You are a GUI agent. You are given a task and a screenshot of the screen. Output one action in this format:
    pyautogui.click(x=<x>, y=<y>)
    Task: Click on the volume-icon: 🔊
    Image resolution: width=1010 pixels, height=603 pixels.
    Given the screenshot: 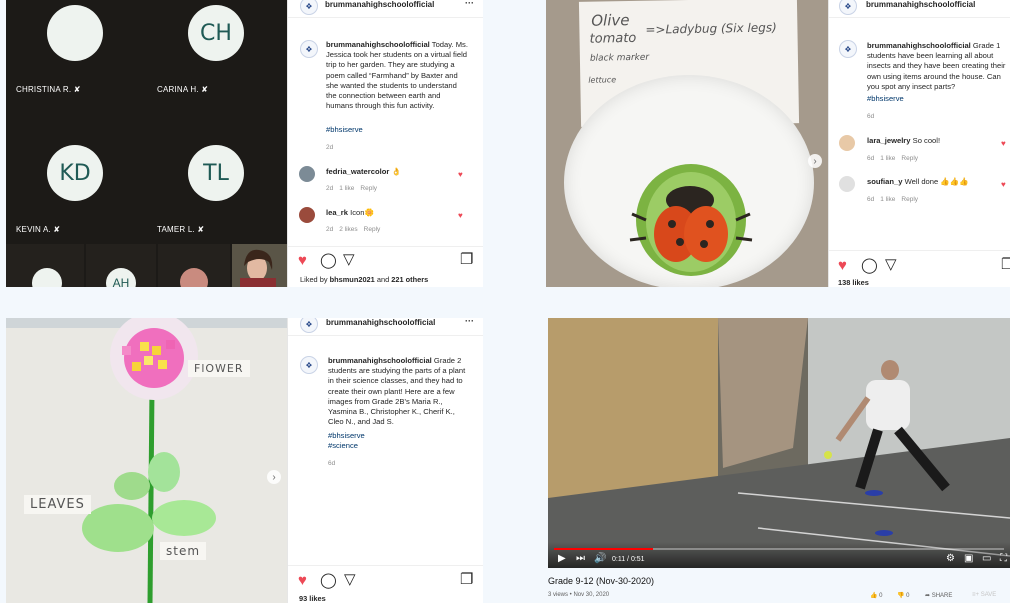 What is the action you would take?
    pyautogui.click(x=600, y=559)
    